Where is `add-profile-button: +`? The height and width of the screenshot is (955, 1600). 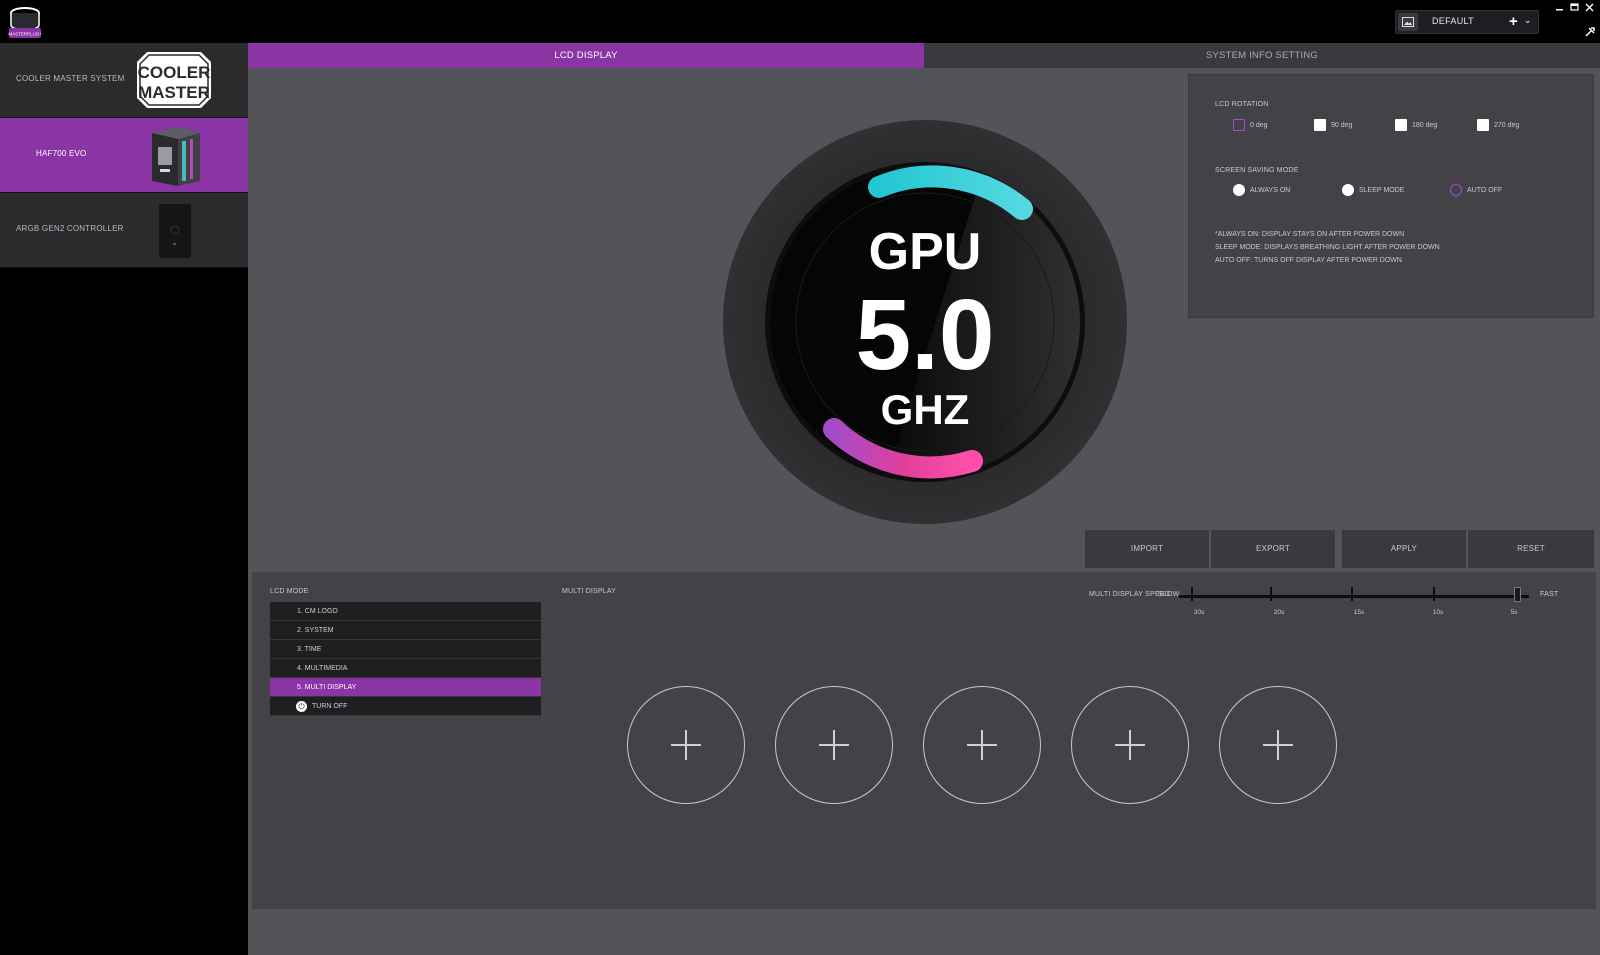 add-profile-button: + is located at coordinates (1513, 21).